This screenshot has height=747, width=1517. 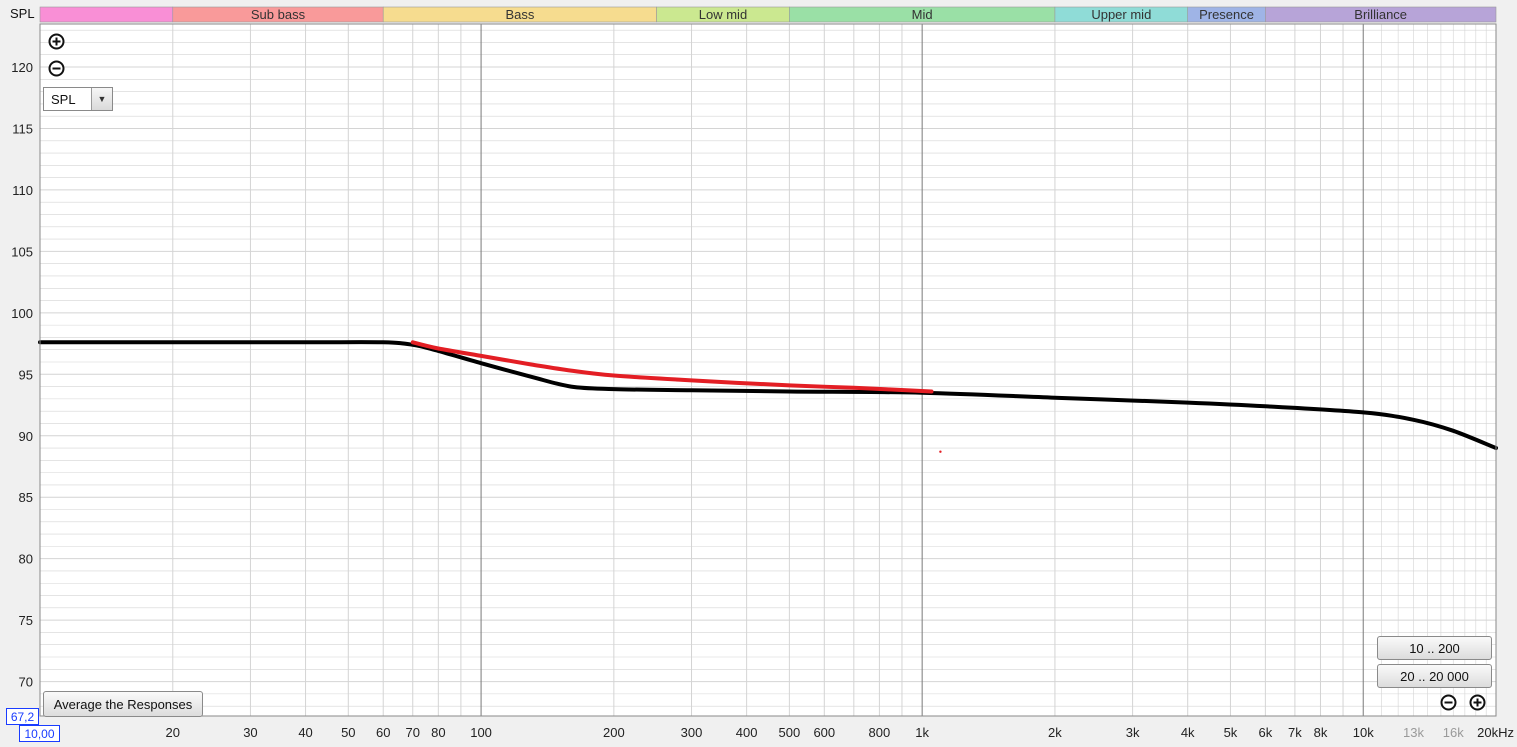 I want to click on x-tick-label: 300, so click(x=692, y=732).